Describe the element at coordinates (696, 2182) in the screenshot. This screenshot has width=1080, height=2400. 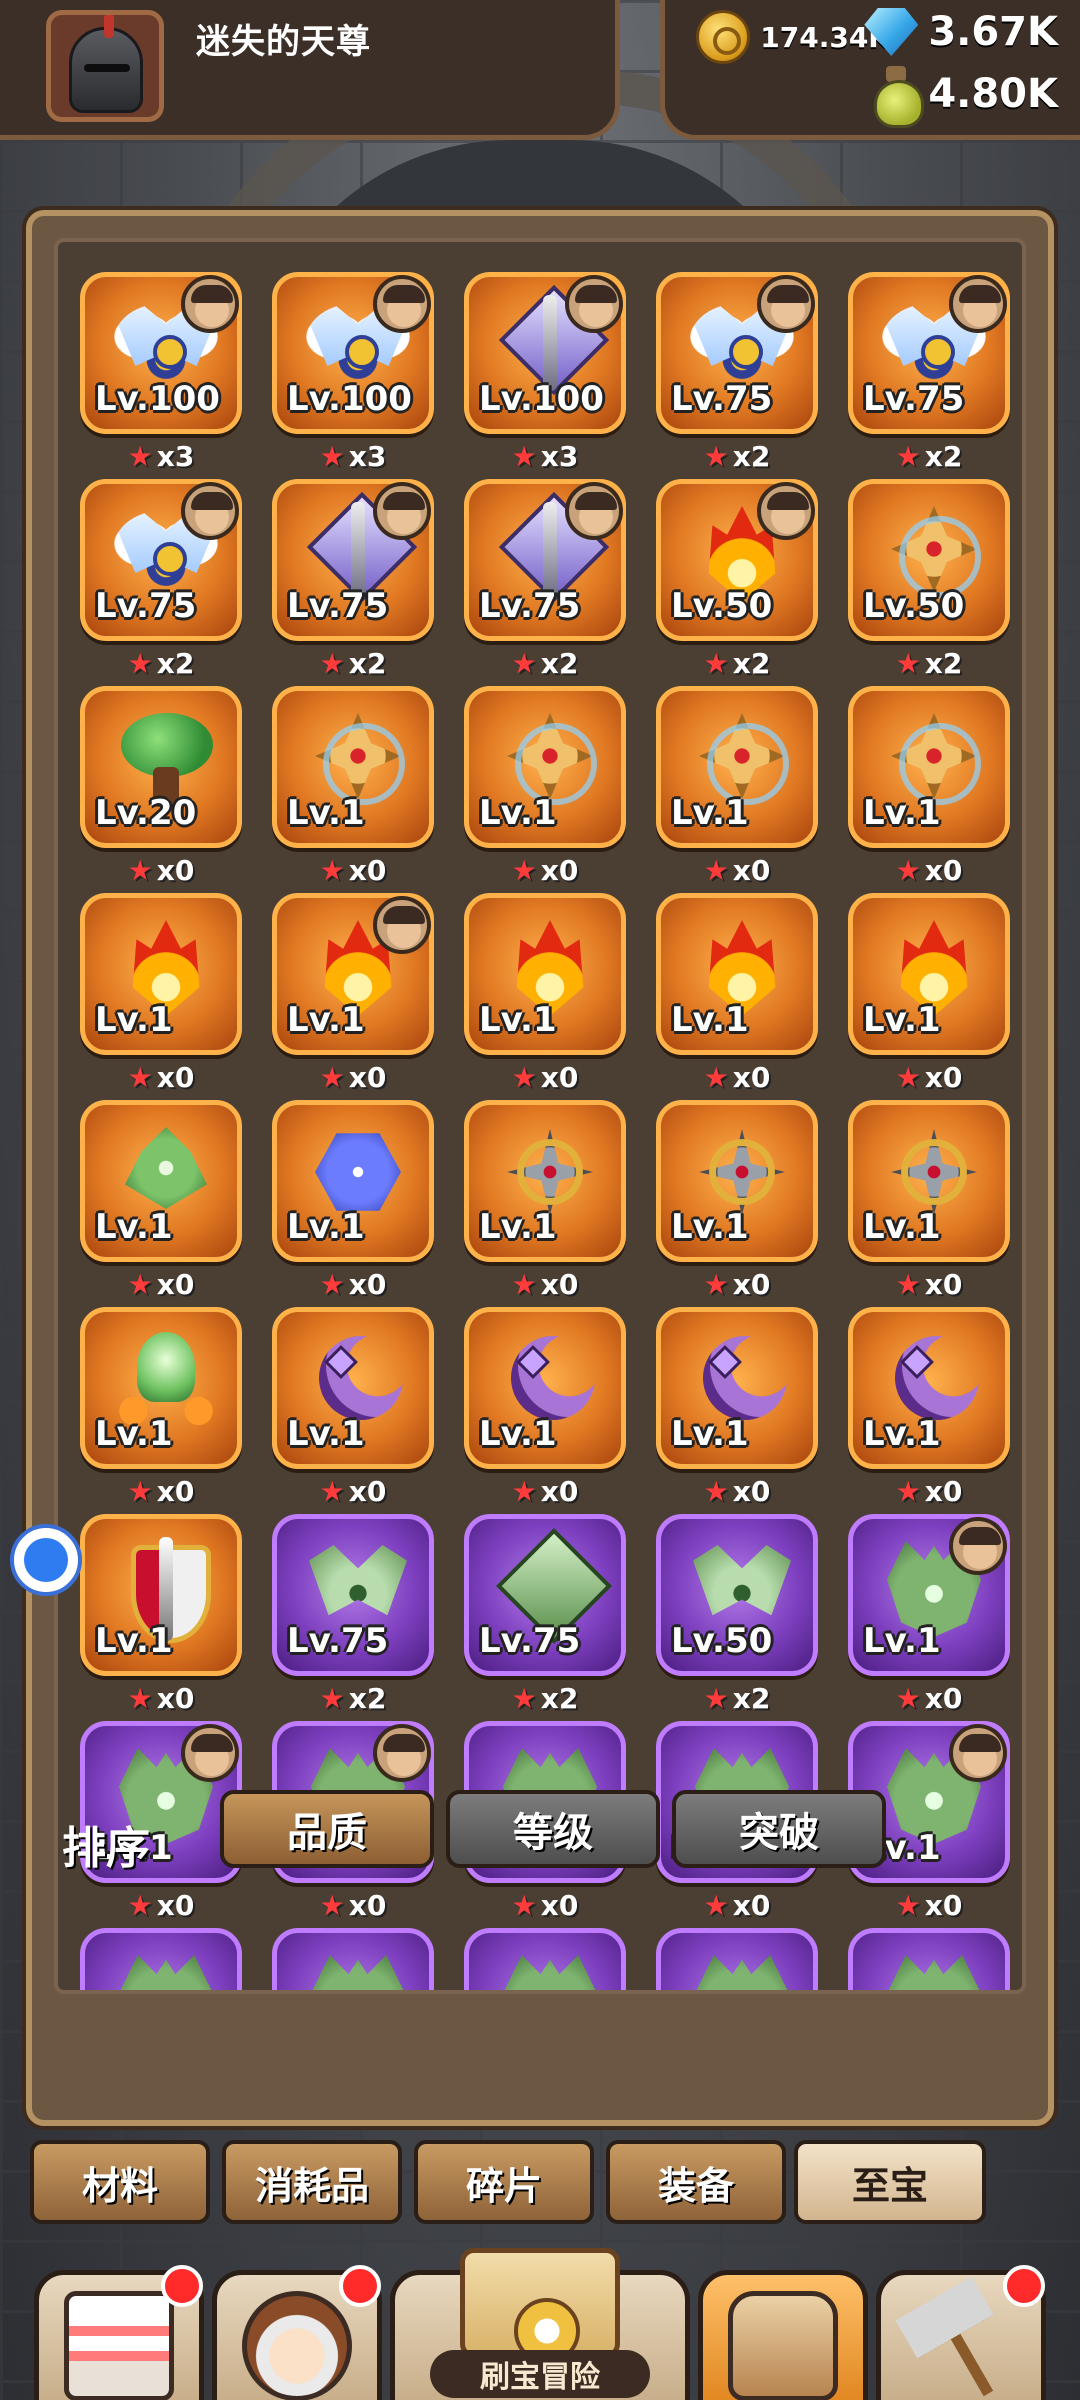
I see `tab-equipment: 装备` at that location.